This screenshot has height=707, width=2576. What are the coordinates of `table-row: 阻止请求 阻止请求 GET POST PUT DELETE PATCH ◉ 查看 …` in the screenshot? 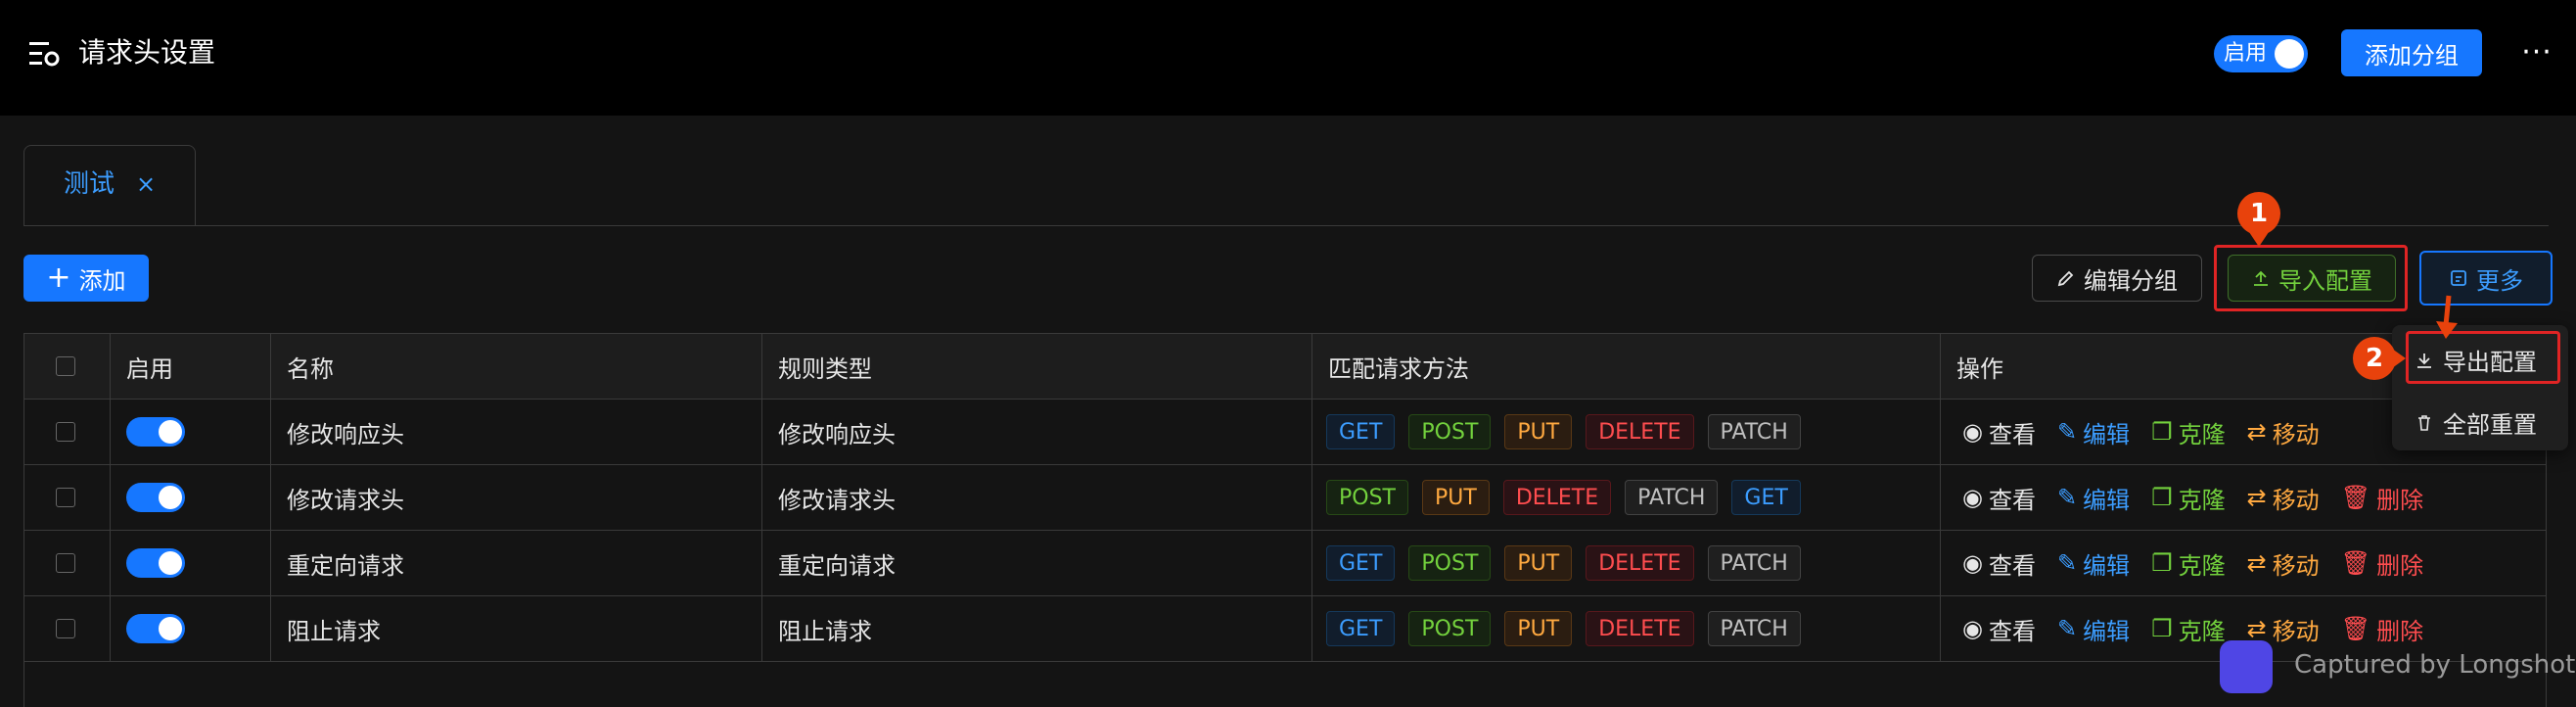 It's located at (1285, 629).